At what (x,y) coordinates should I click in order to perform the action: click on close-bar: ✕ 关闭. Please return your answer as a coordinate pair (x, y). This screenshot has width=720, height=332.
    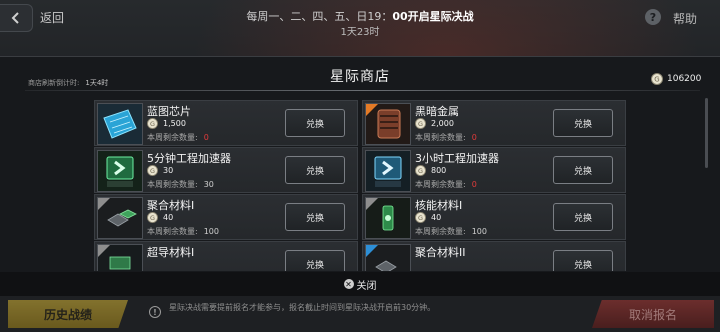
    Looking at the image, I should click on (360, 284).